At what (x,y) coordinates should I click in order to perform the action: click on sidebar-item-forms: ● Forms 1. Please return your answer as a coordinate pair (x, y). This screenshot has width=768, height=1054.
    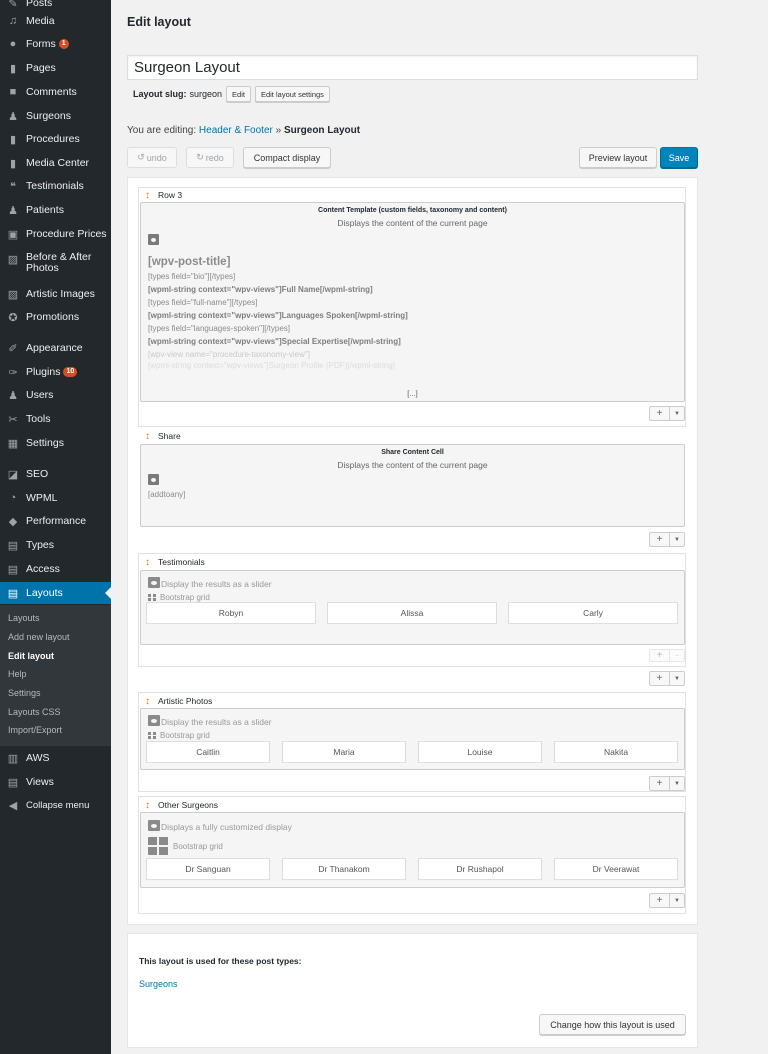
    Looking at the image, I should click on (55, 44).